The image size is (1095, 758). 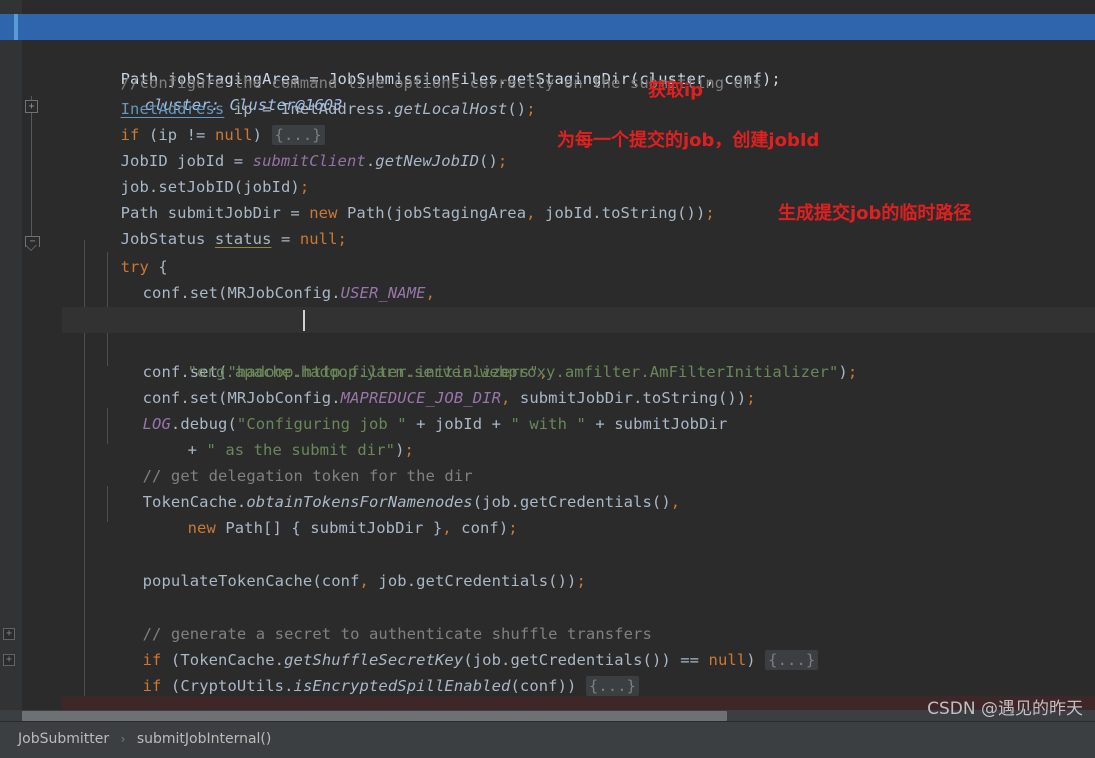 I want to click on fold-expand-icon-if-shuffle: +, so click(x=9, y=634).